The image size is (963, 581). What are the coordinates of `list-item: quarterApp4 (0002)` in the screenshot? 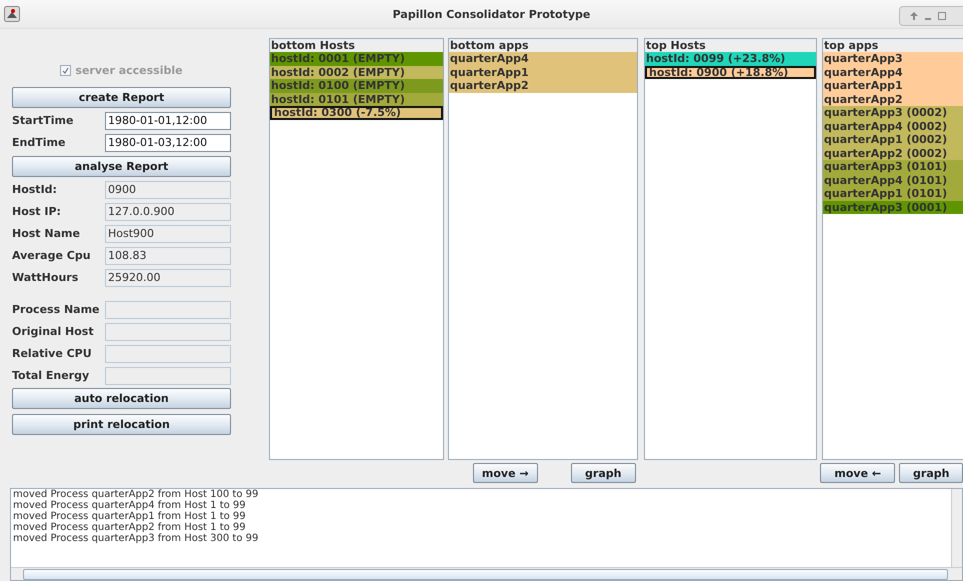 It's located at (893, 126).